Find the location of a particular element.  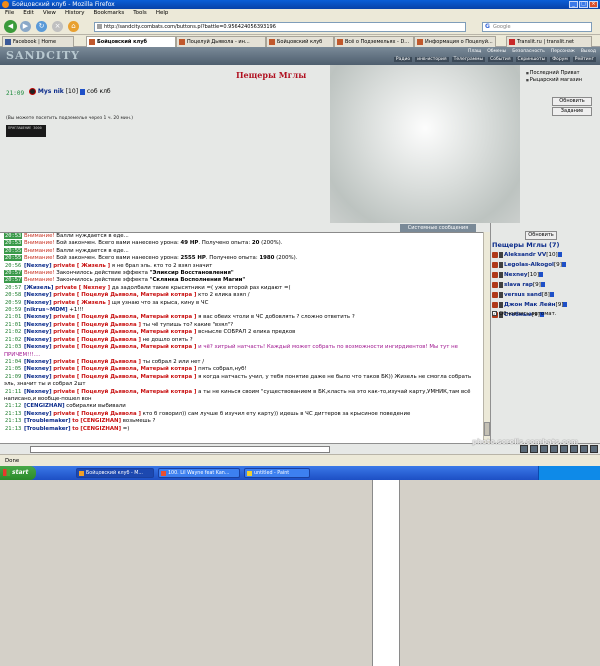

site-nav-screenshots: Скриншоты is located at coordinates (531, 59).